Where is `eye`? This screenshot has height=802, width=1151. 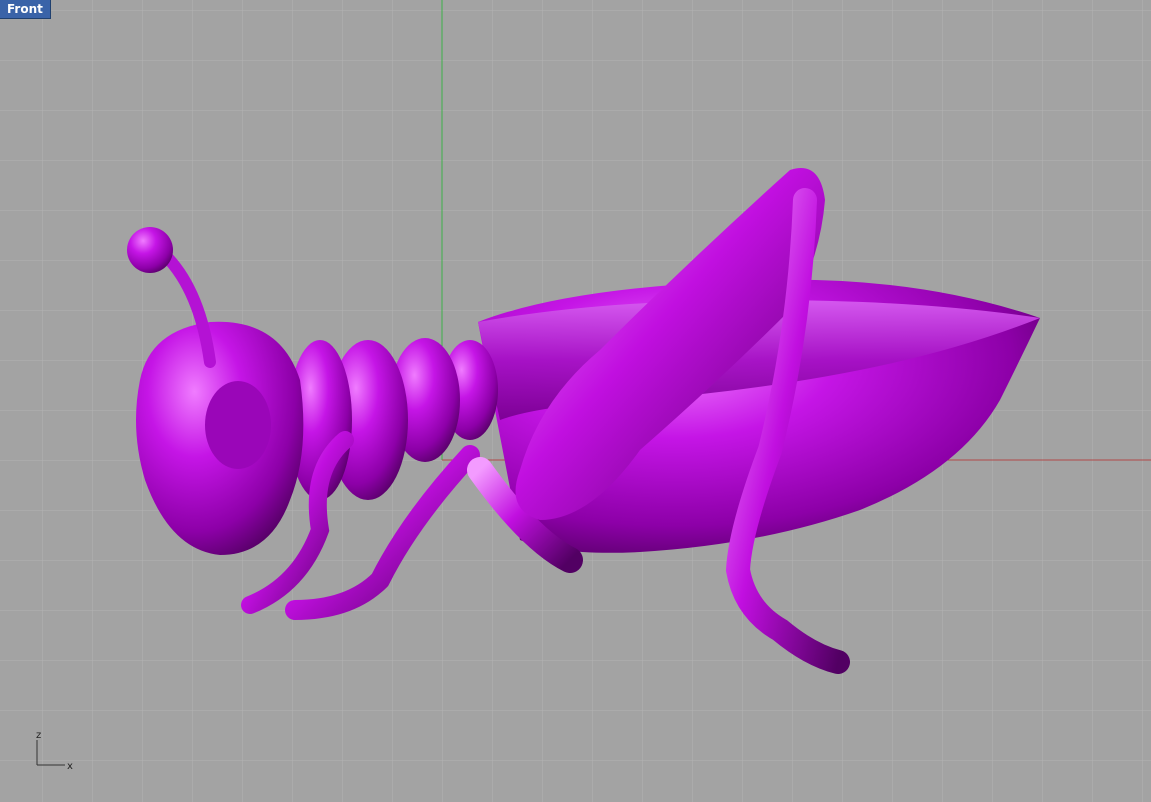
eye is located at coordinates (238, 425).